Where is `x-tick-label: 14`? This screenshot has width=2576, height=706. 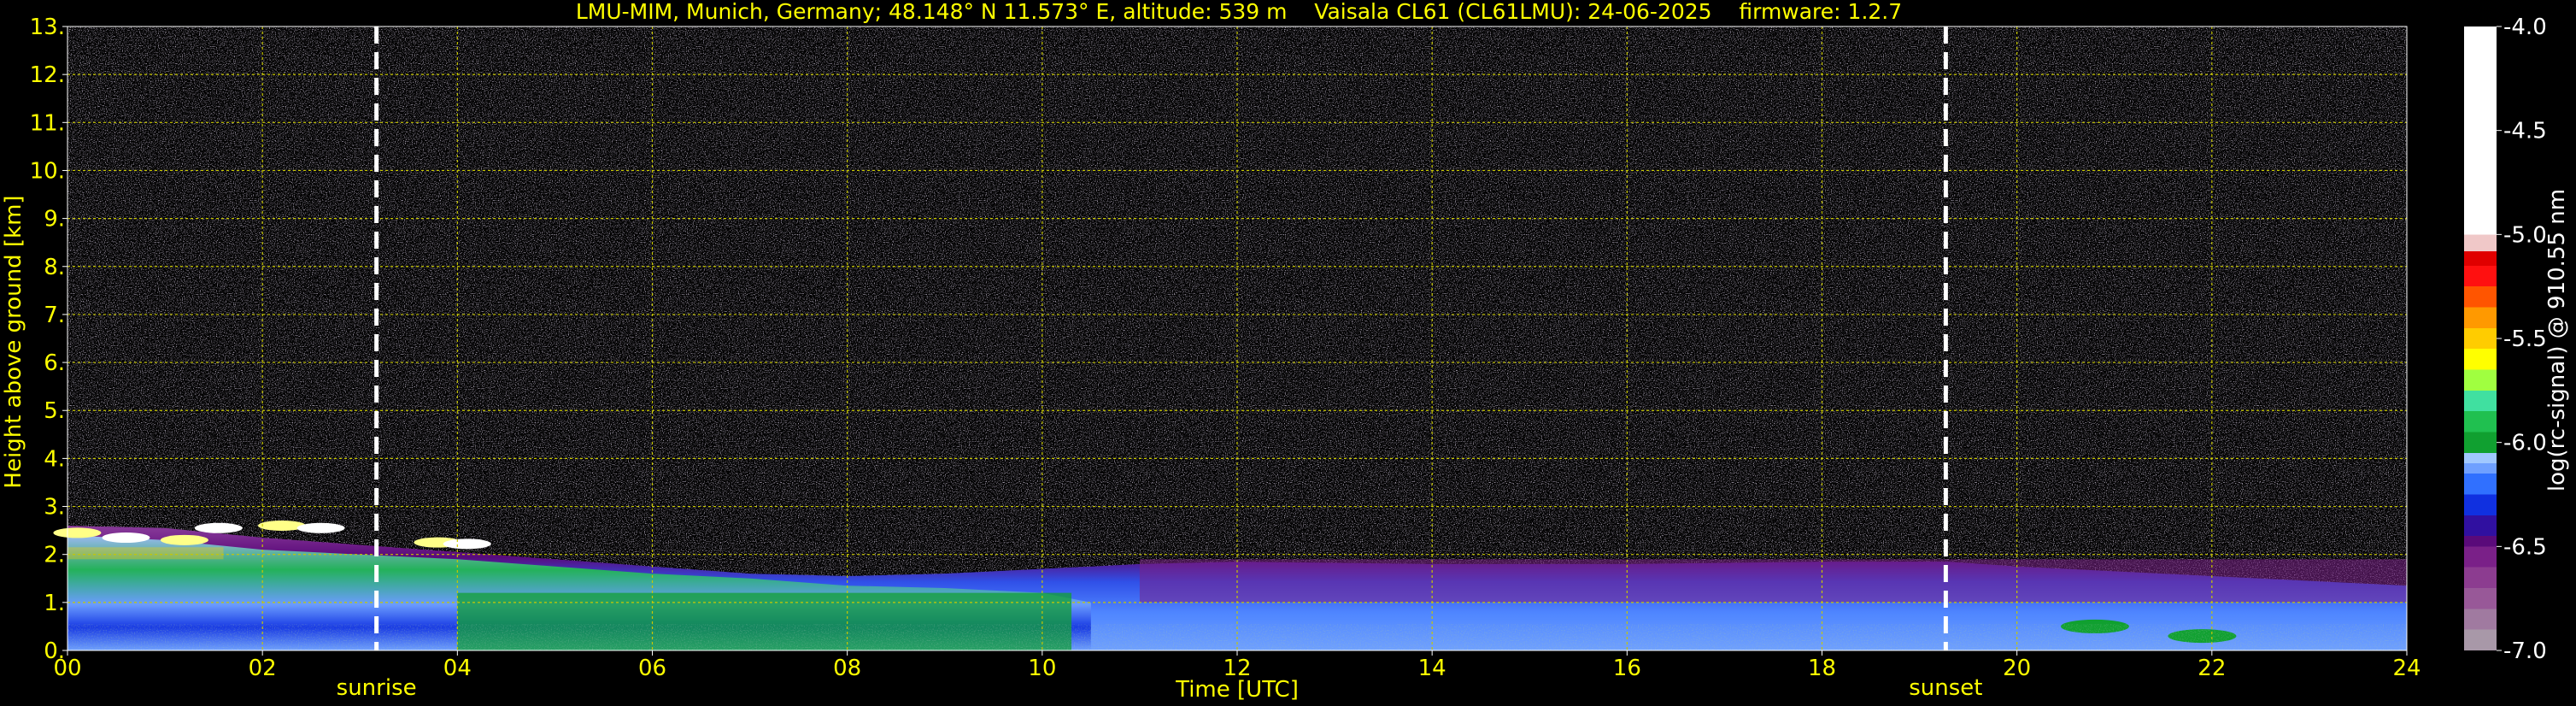 x-tick-label: 14 is located at coordinates (1432, 668).